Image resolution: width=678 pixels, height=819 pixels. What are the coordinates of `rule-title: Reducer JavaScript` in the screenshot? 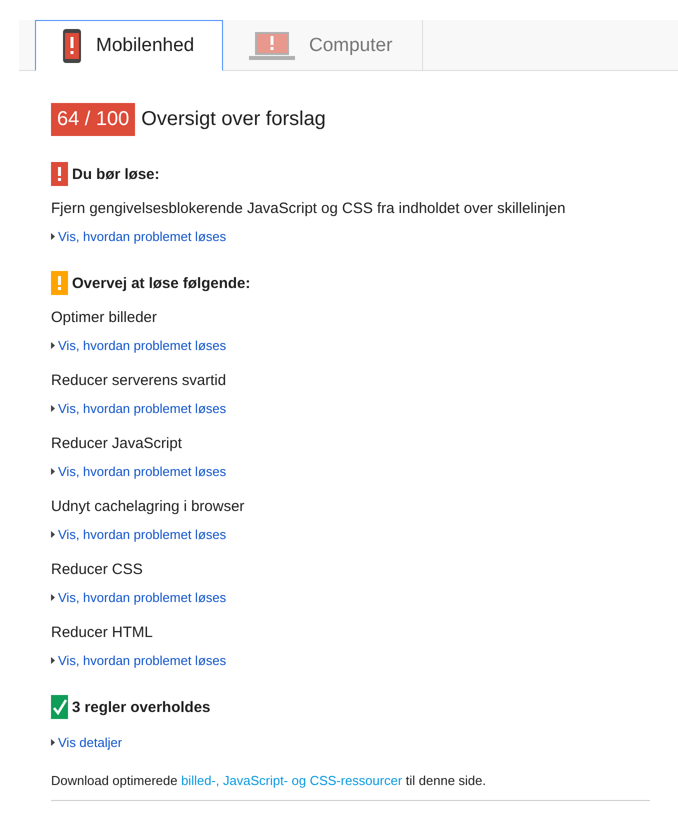 It's located at (117, 443).